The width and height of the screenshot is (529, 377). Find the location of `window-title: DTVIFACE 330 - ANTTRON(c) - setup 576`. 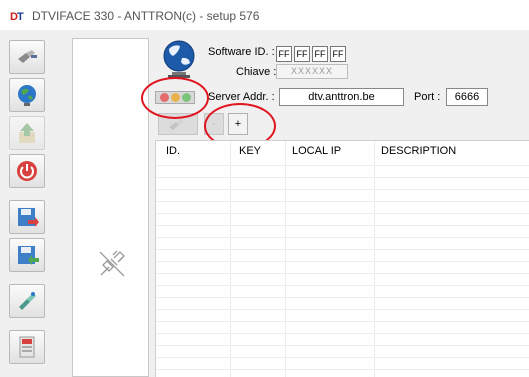

window-title: DTVIFACE 330 - ANTTRON(c) - setup 576 is located at coordinates (146, 16).